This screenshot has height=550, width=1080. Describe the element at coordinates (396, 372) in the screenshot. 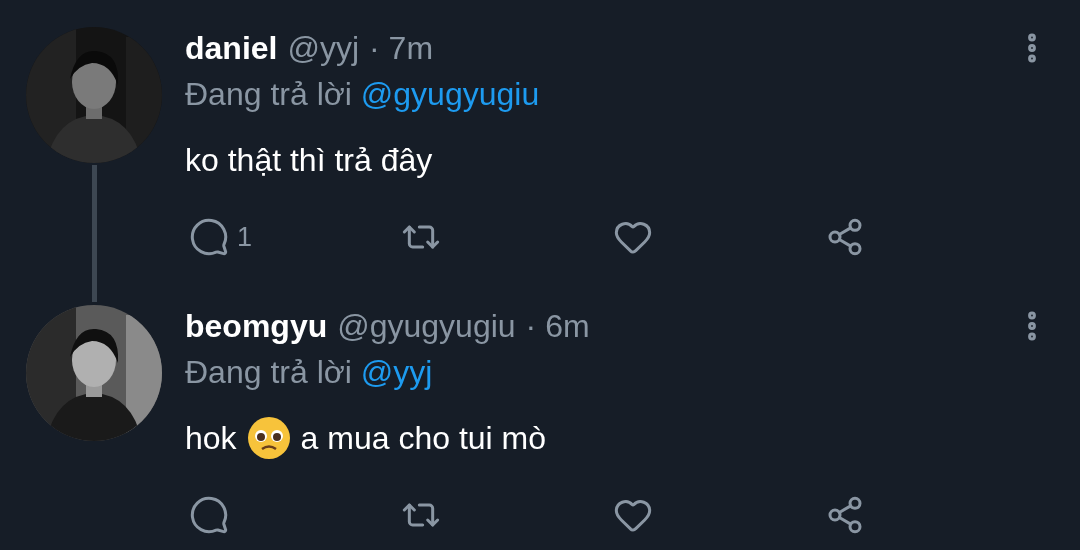

I see `mention-link: @yyj` at that location.